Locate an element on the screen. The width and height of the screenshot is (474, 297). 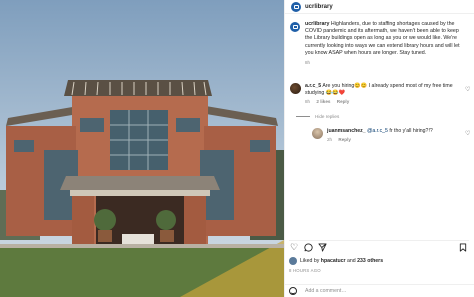
author-avatar is located at coordinates (296, 6).